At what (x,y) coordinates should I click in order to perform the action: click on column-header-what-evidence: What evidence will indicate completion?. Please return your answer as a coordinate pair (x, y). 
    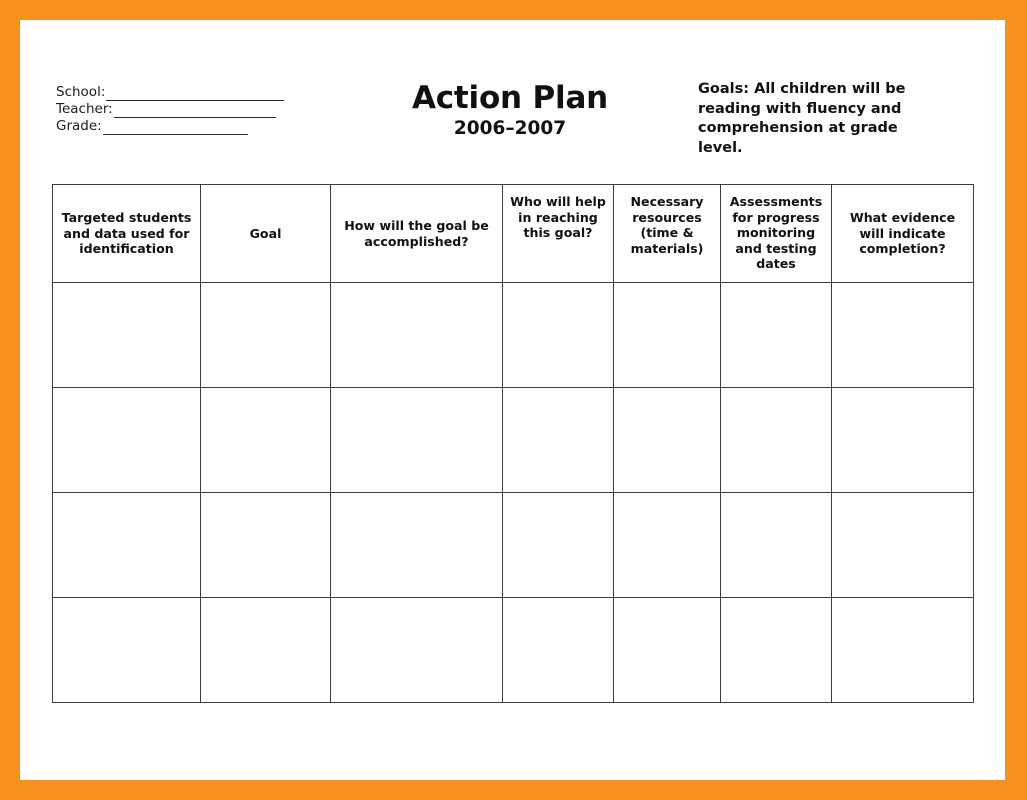
    Looking at the image, I should click on (902, 233).